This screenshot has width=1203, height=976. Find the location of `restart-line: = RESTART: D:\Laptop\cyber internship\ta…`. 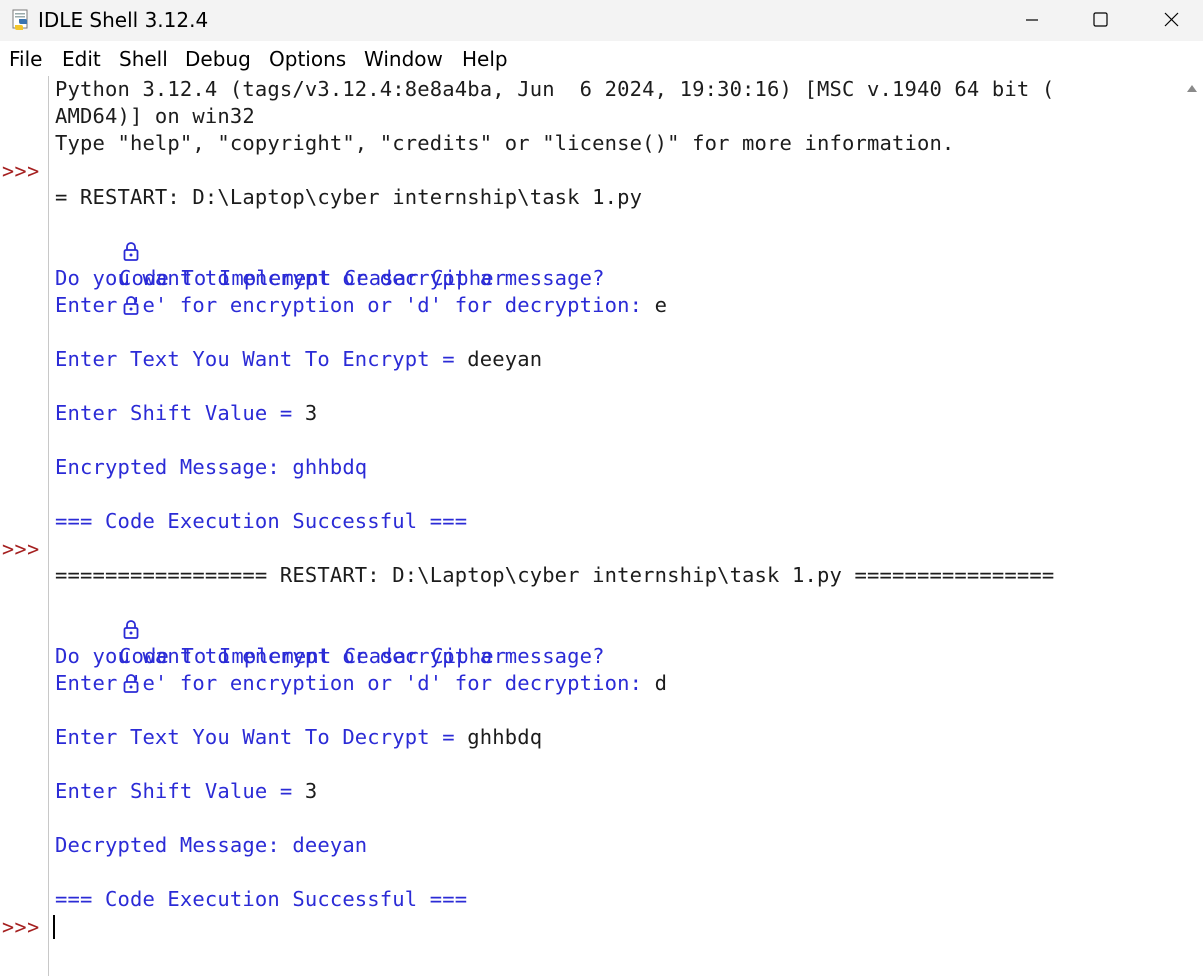

restart-line: = RESTART: D:\Laptop\cyber internship\ta… is located at coordinates (349, 197).